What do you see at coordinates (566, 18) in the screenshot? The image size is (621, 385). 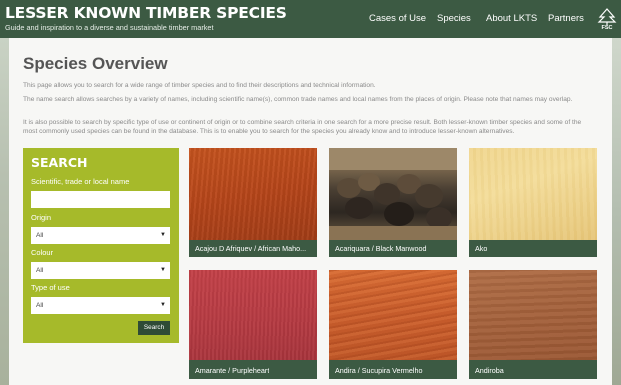 I see `nav-partners: Partners` at bounding box center [566, 18].